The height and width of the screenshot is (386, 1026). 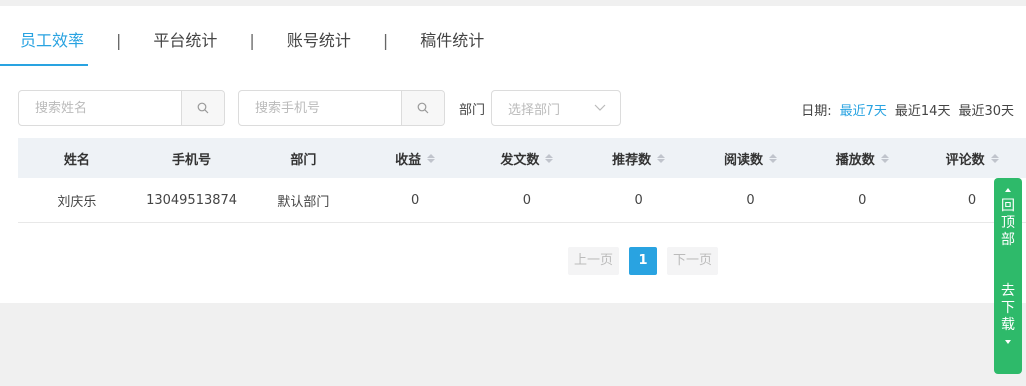 I want to click on column-header-revenue: 收益, so click(x=415, y=158).